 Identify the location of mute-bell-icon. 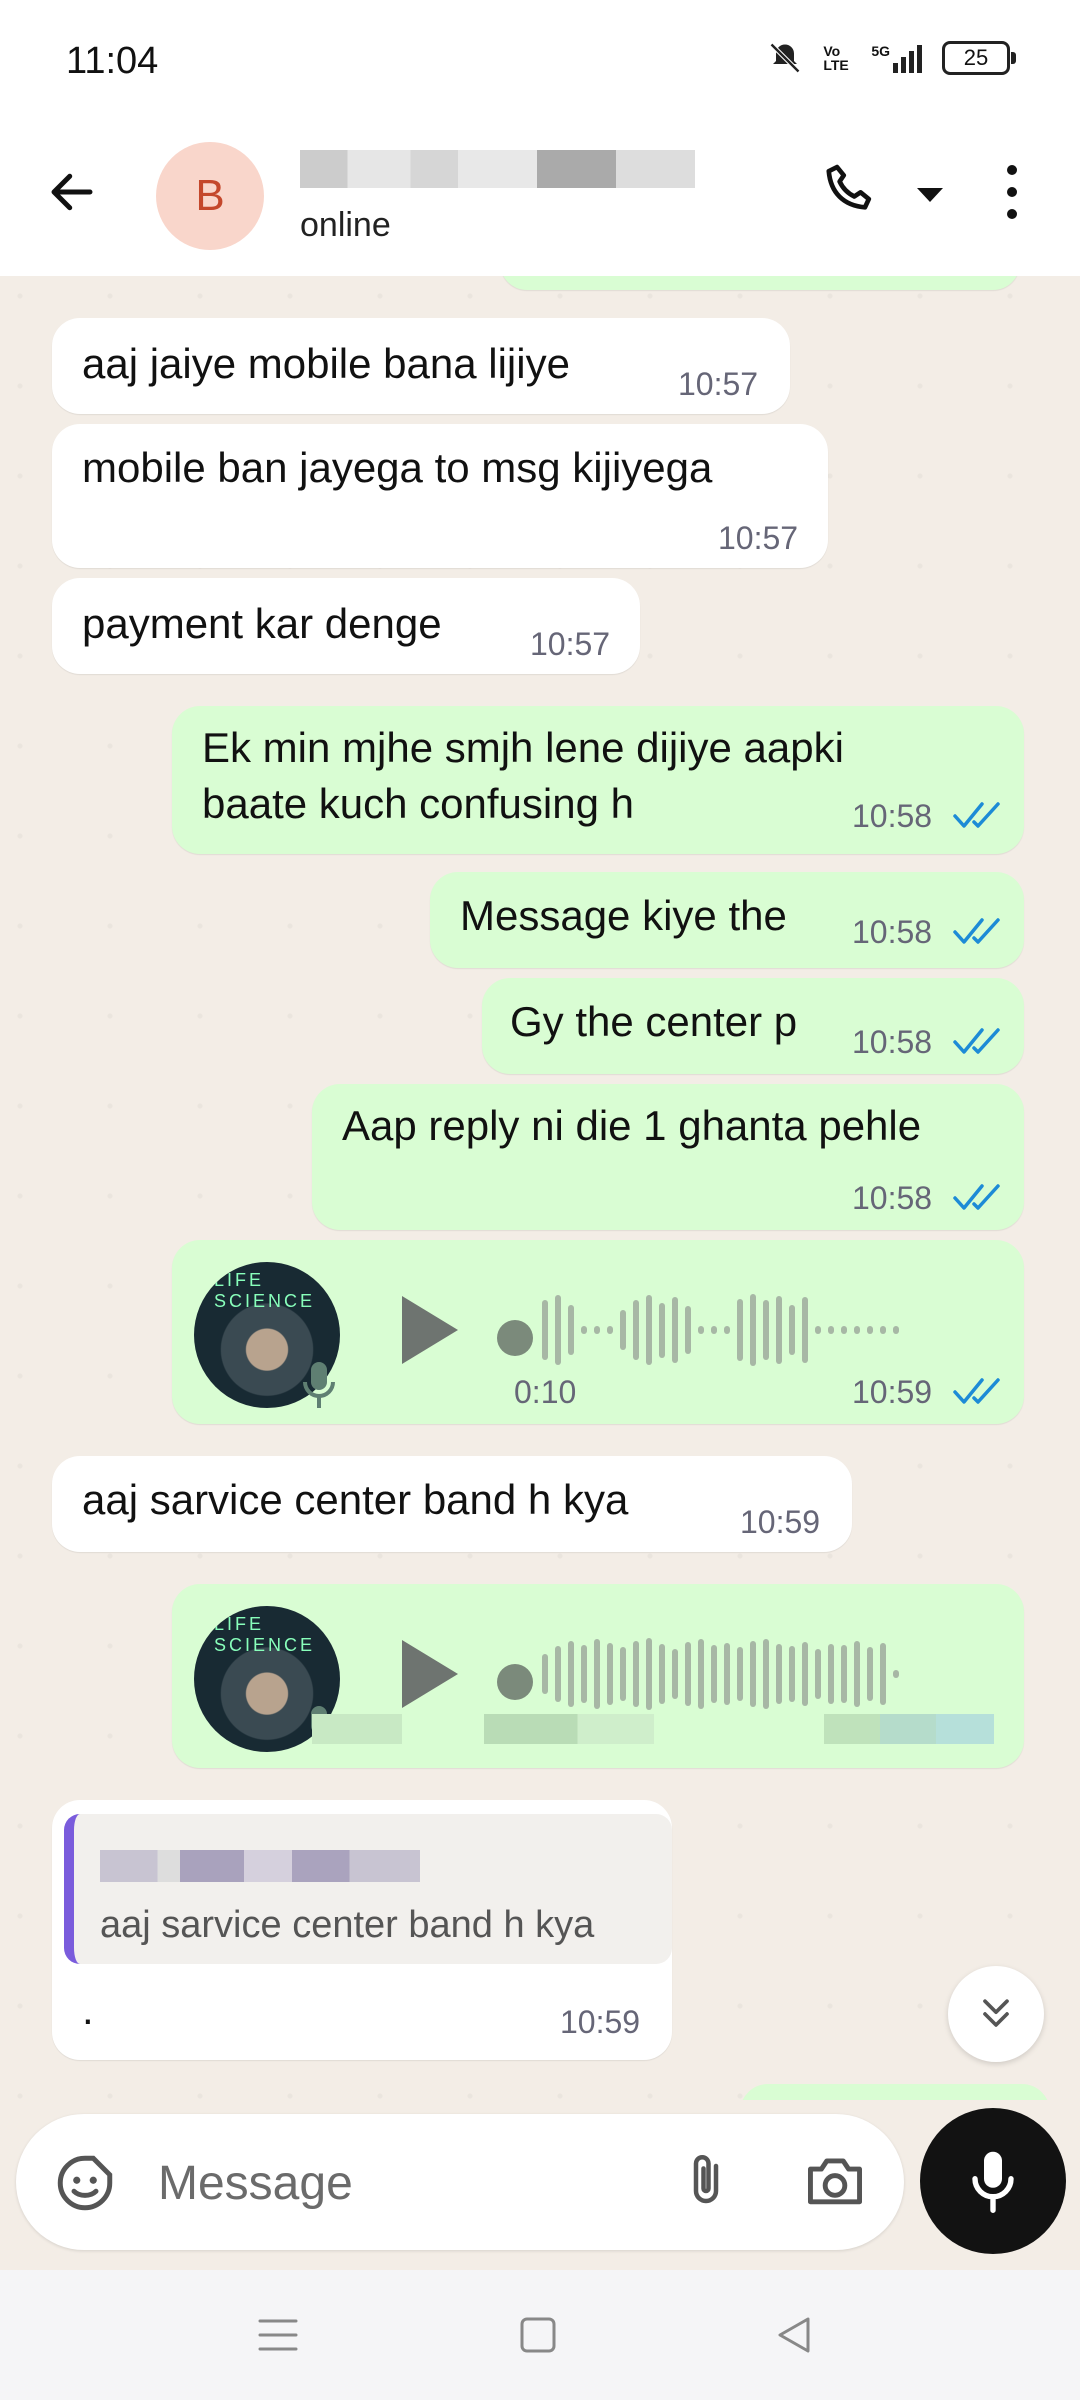
(785, 58).